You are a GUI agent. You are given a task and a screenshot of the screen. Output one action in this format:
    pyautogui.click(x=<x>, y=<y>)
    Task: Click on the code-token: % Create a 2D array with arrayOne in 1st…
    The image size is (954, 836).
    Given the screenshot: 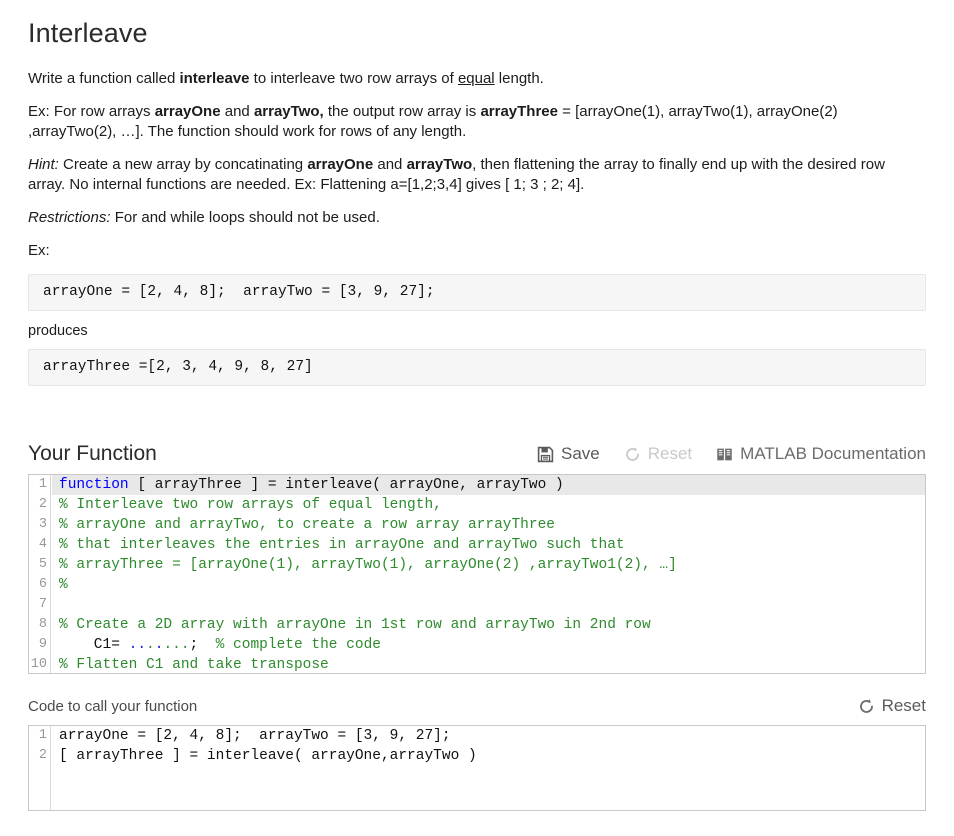 What is the action you would take?
    pyautogui.click(x=355, y=625)
    